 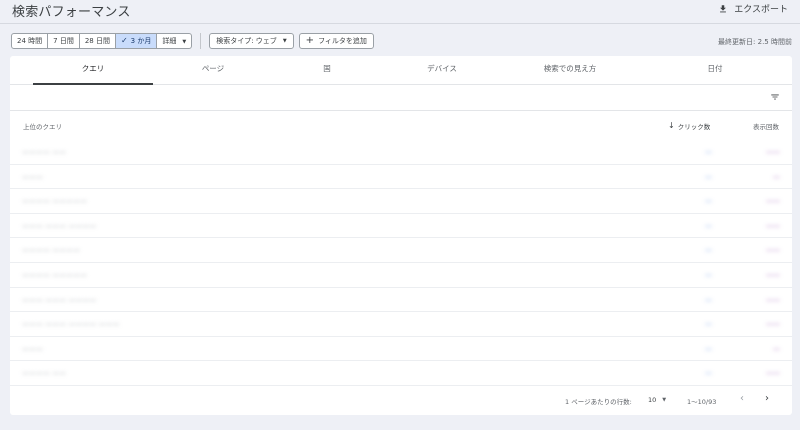 I want to click on plus-icon: +, so click(x=310, y=40).